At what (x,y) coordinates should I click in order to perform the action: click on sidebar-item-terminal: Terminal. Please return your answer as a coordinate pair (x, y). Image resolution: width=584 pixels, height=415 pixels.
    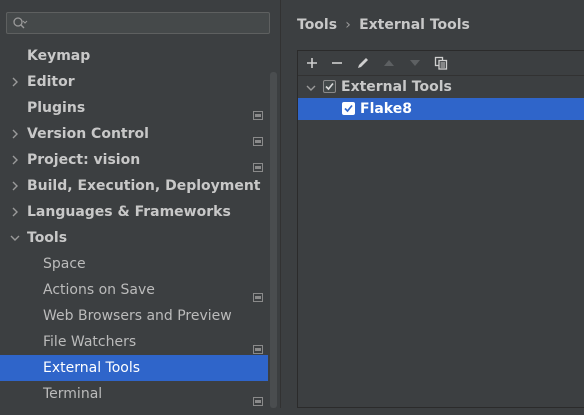
    Looking at the image, I should click on (134, 394).